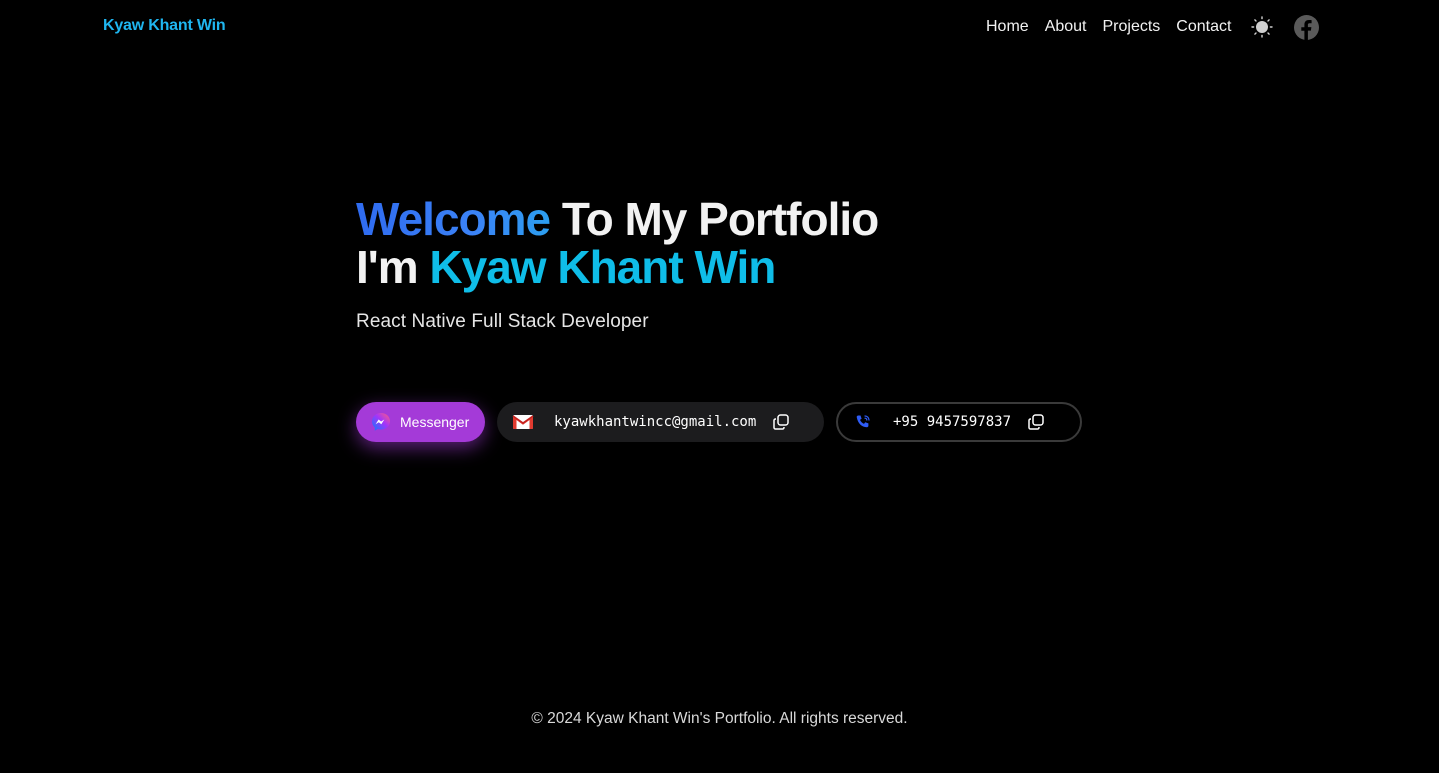 This screenshot has width=1439, height=773. What do you see at coordinates (1132, 27) in the screenshot?
I see `nav-projects-link: Projects` at bounding box center [1132, 27].